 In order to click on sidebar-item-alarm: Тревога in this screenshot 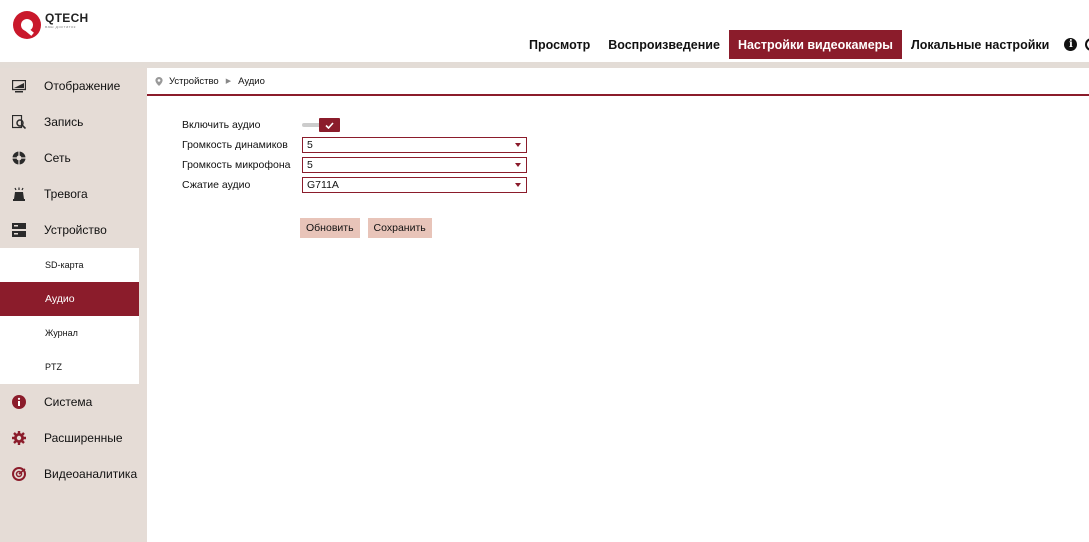, I will do `click(73, 194)`.